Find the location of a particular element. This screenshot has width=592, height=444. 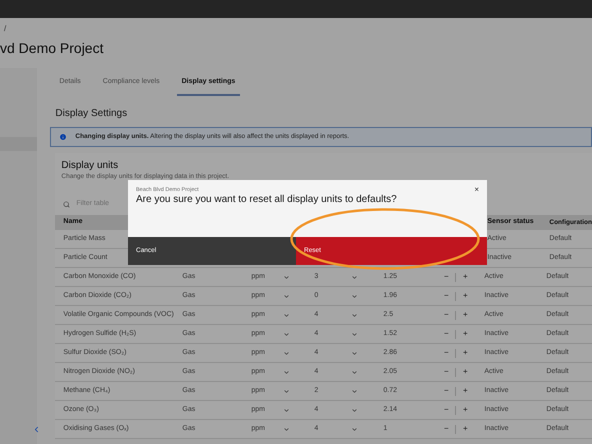

project-title: vd Demo Project is located at coordinates (52, 48).